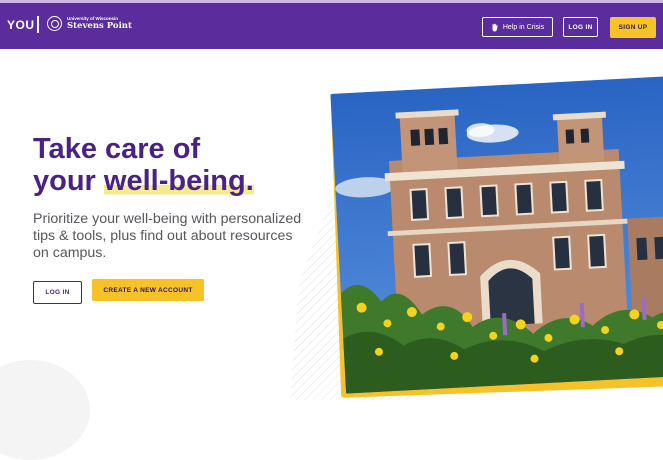  I want to click on help-in-crisis-label: Help in Crisis, so click(523, 27).